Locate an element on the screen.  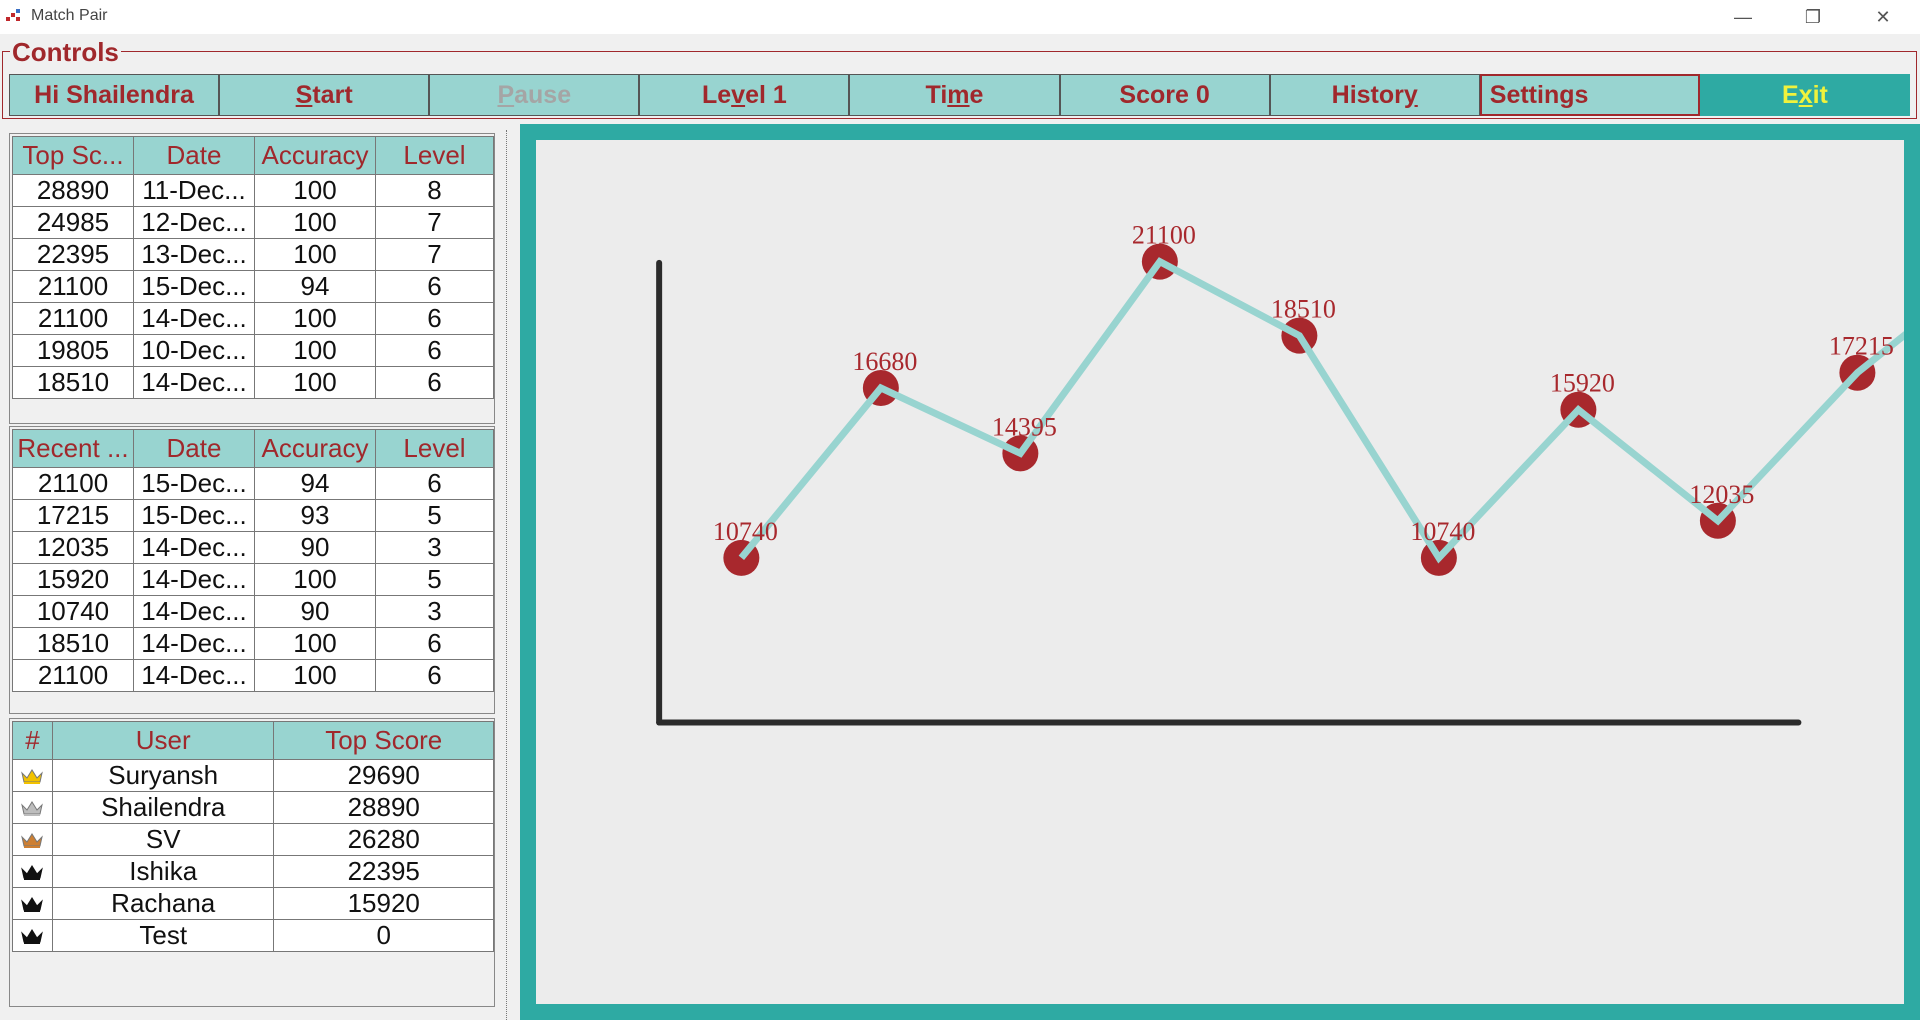
pause-label-mnemonic: P is located at coordinates (506, 94).